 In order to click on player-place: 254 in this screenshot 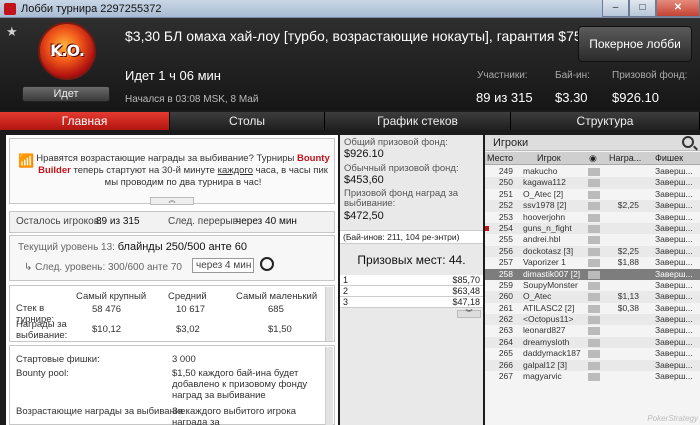, I will do `click(505, 227)`.